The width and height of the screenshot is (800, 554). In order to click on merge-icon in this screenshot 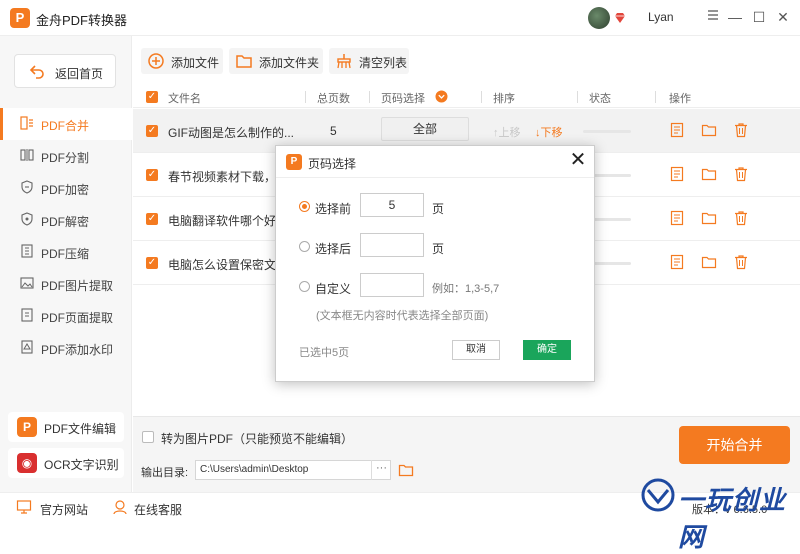, I will do `click(26, 123)`.